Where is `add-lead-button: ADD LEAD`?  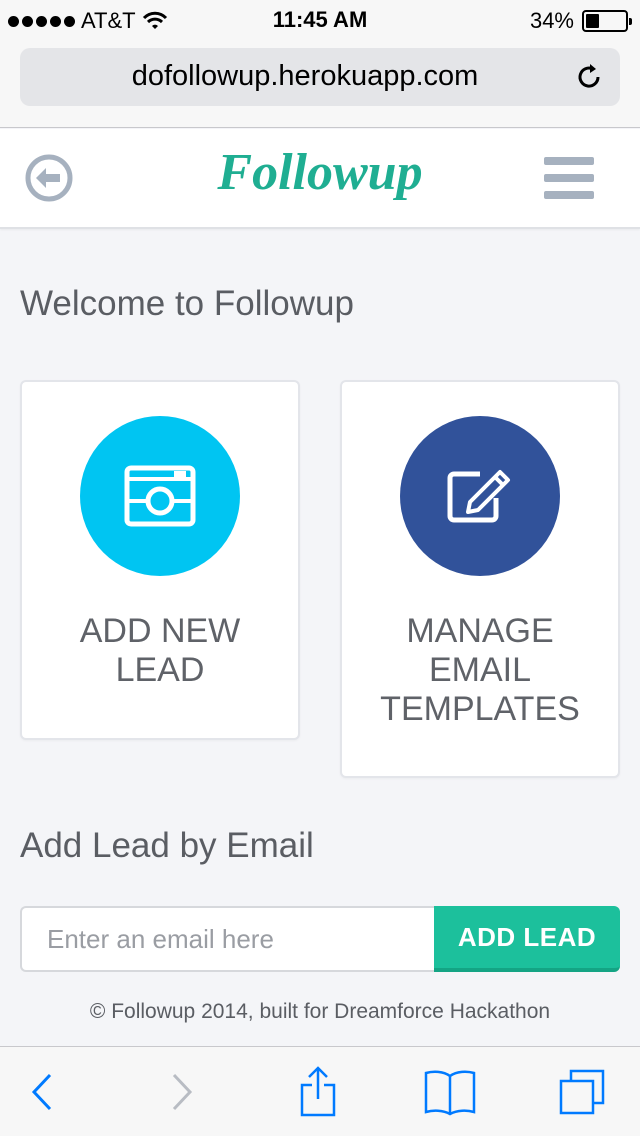
add-lead-button: ADD LEAD is located at coordinates (527, 939).